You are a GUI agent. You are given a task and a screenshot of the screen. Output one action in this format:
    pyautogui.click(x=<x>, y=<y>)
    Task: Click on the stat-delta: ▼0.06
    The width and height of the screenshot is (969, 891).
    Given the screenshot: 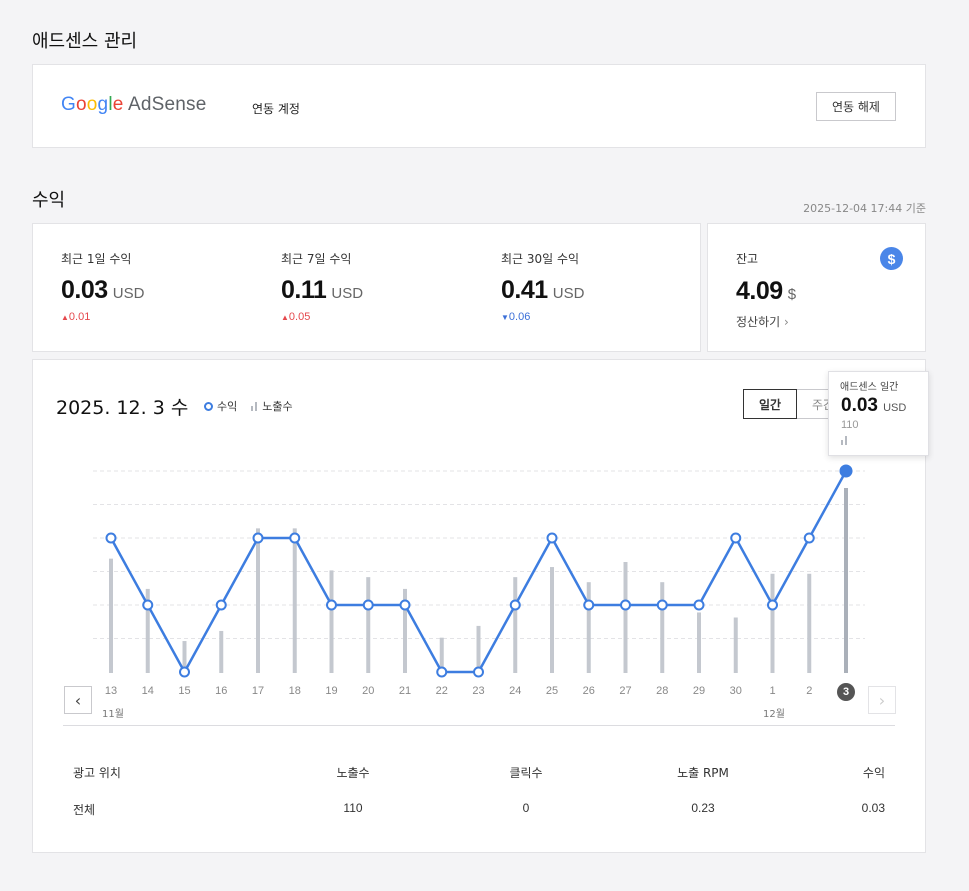 What is the action you would take?
    pyautogui.click(x=542, y=317)
    